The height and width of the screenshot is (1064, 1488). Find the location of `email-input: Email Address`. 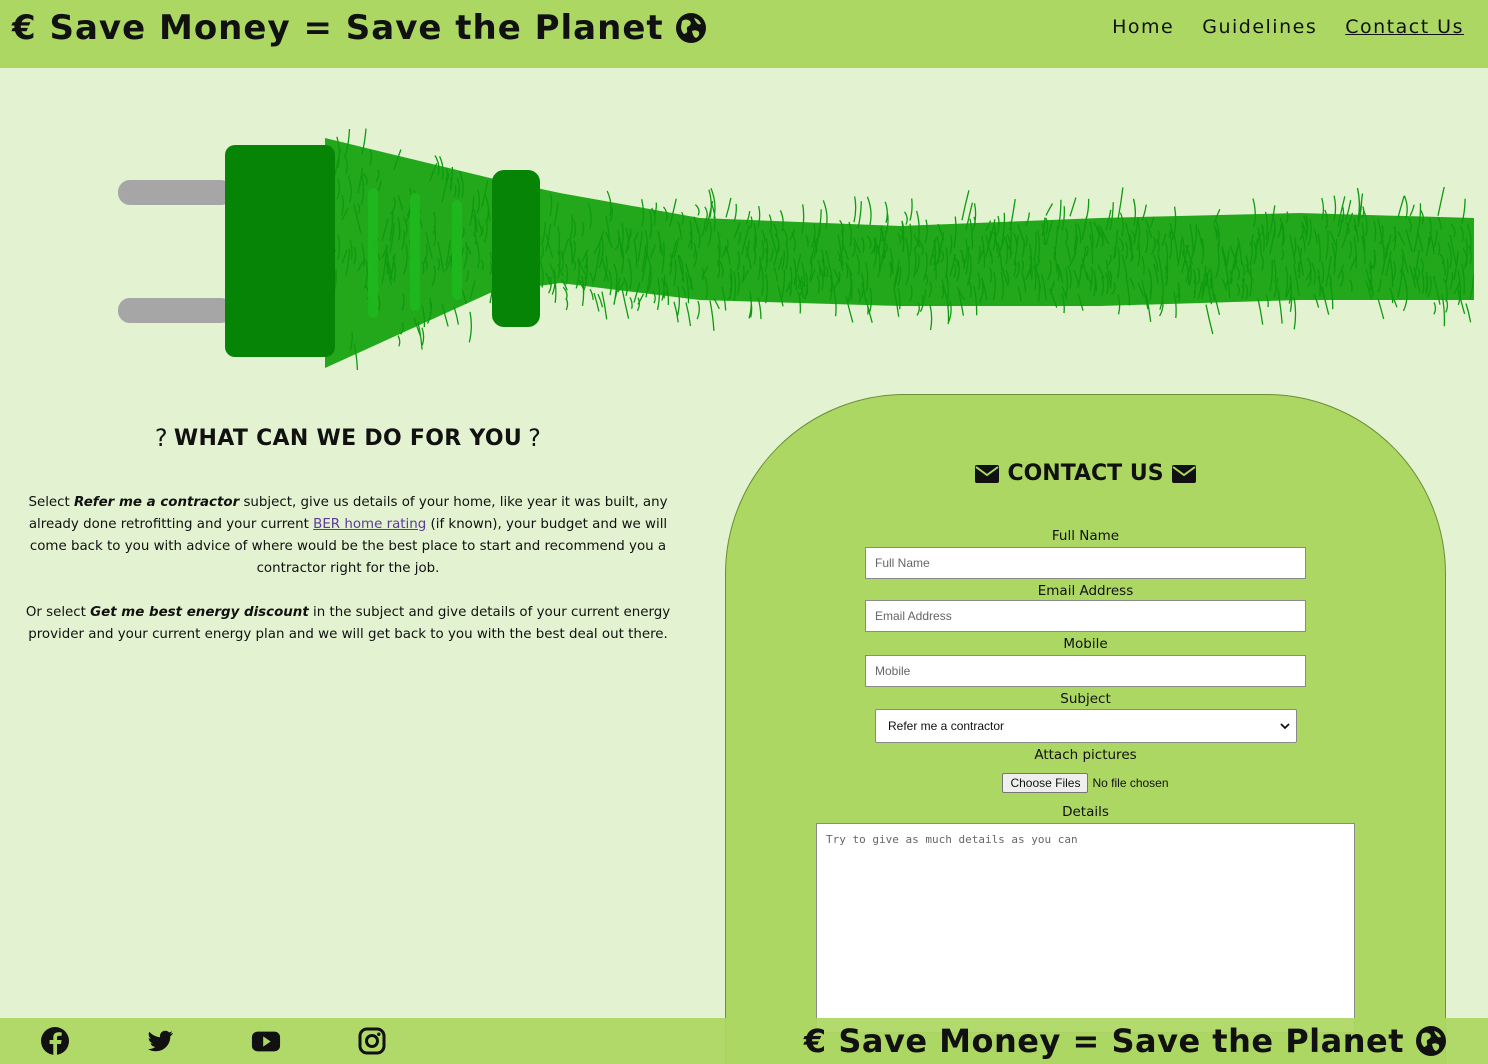

email-input: Email Address is located at coordinates (1085, 616).